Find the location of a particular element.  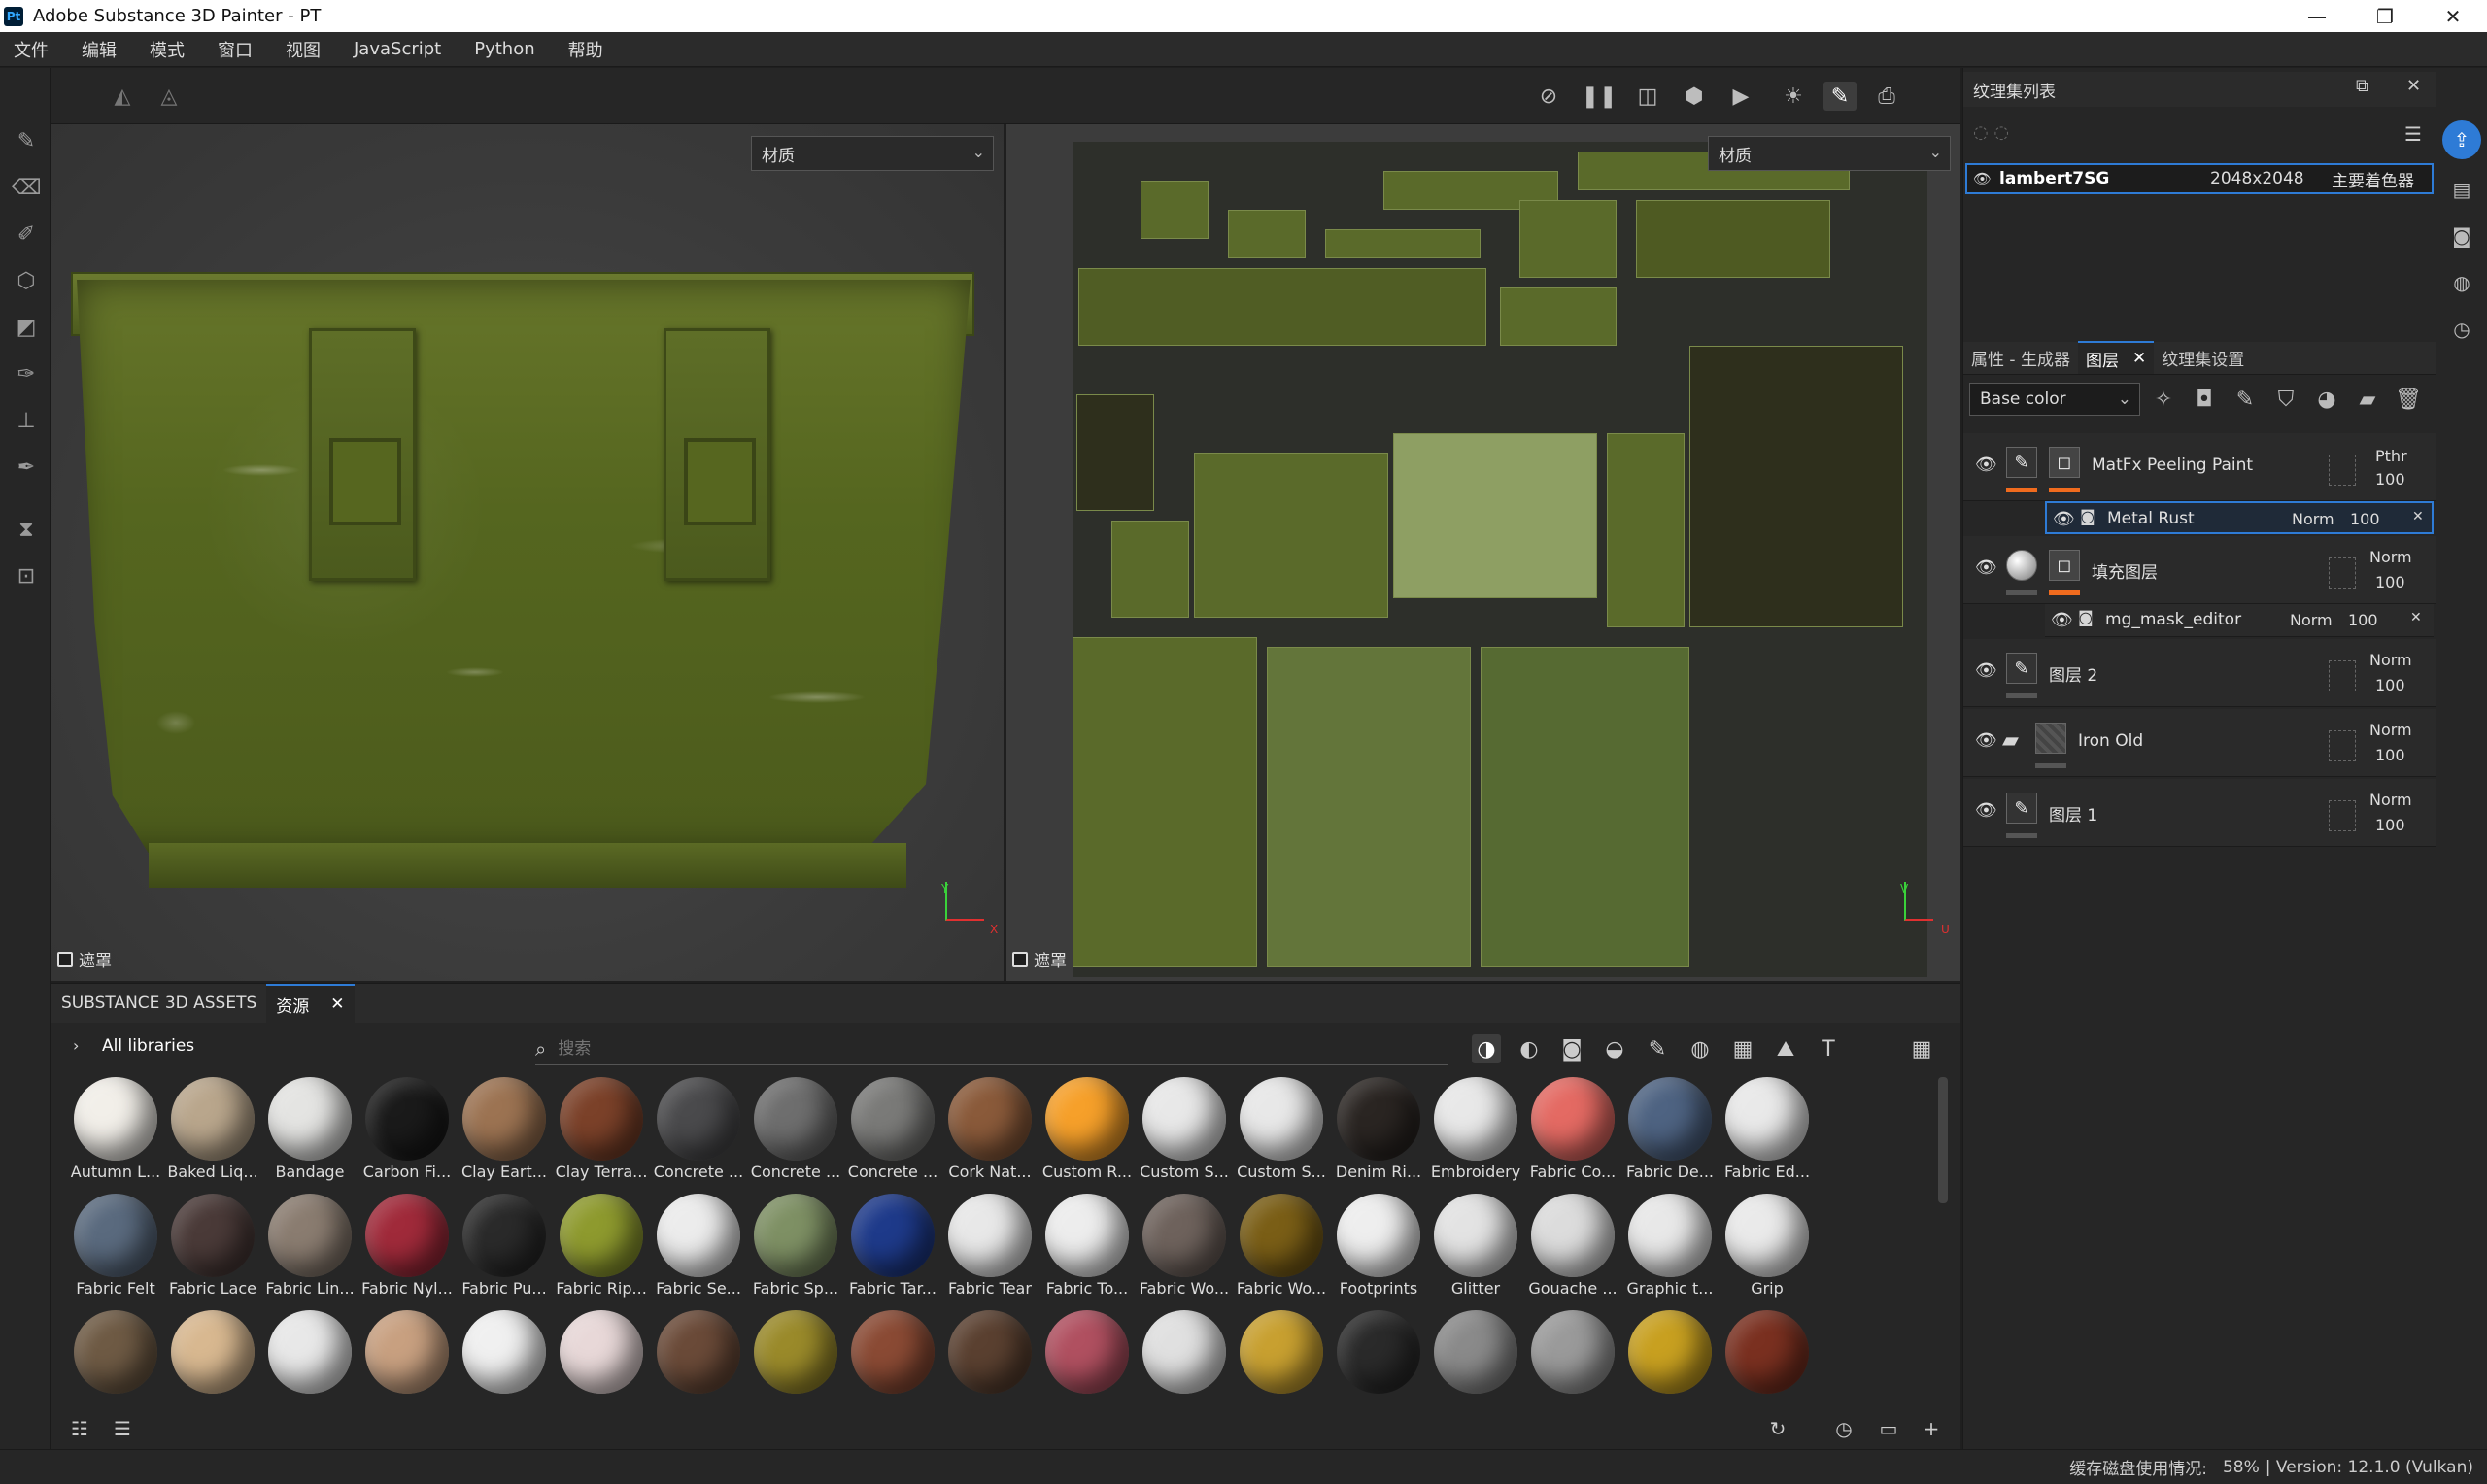

screenshot-icon: ⎙ is located at coordinates (1886, 96).